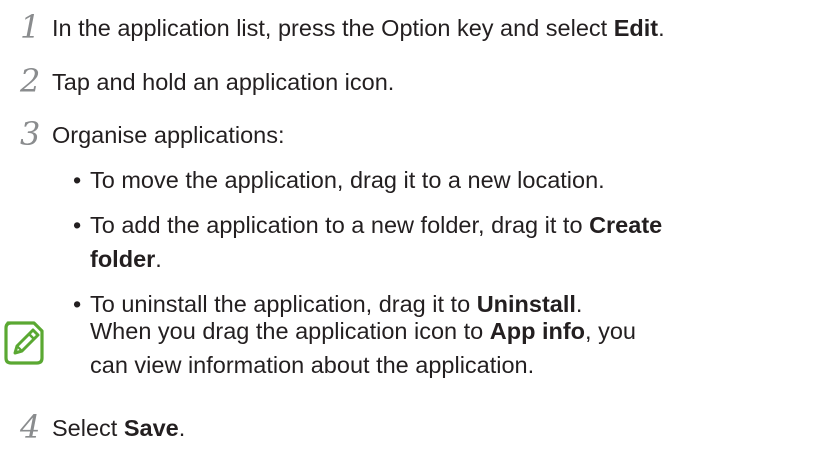 The image size is (824, 459). Describe the element at coordinates (168, 135) in the screenshot. I see `step-text: Organise applications:` at that location.